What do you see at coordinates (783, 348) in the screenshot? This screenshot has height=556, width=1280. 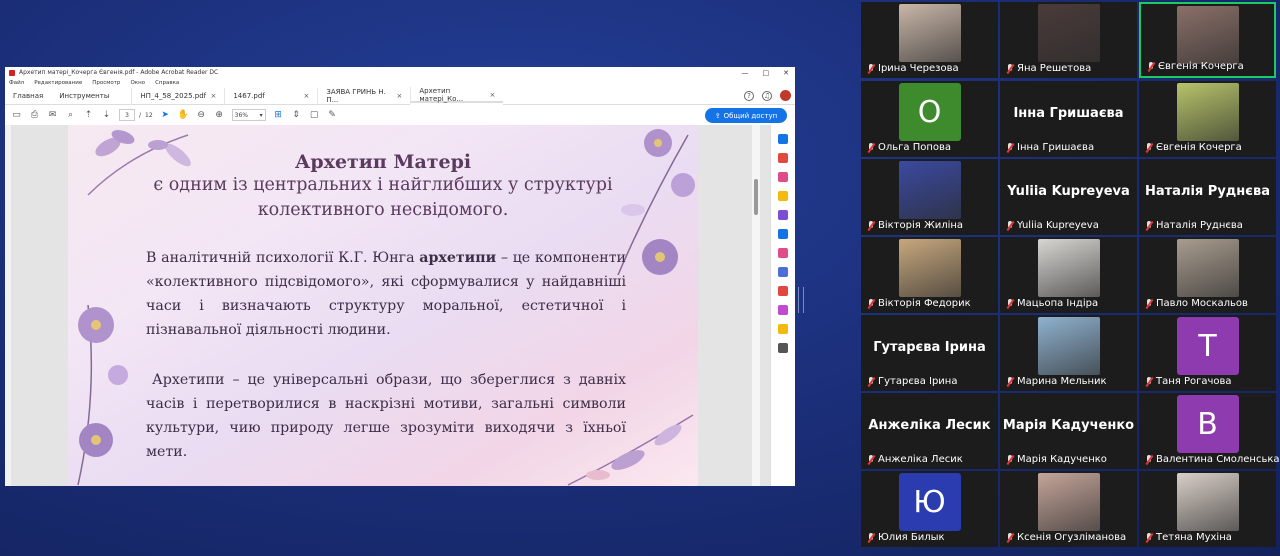 I see `more-tools-icon` at bounding box center [783, 348].